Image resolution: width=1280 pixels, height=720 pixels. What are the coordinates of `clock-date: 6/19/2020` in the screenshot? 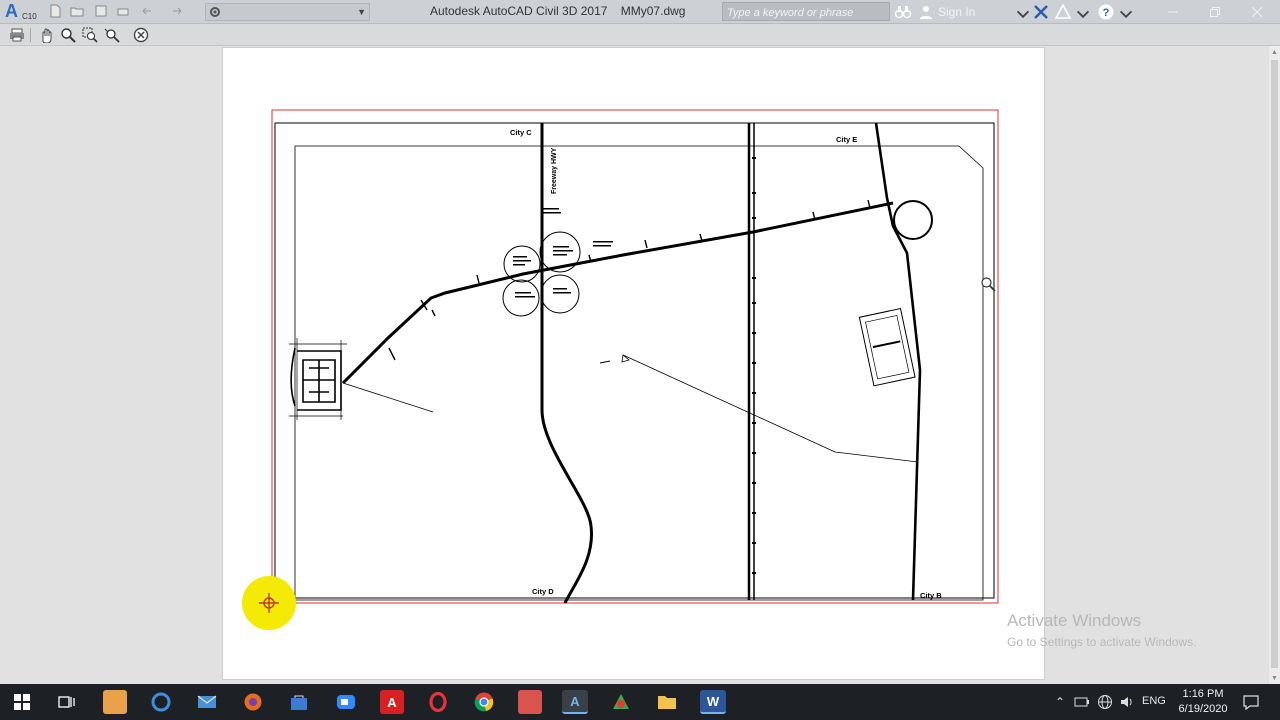 It's located at (1203, 709).